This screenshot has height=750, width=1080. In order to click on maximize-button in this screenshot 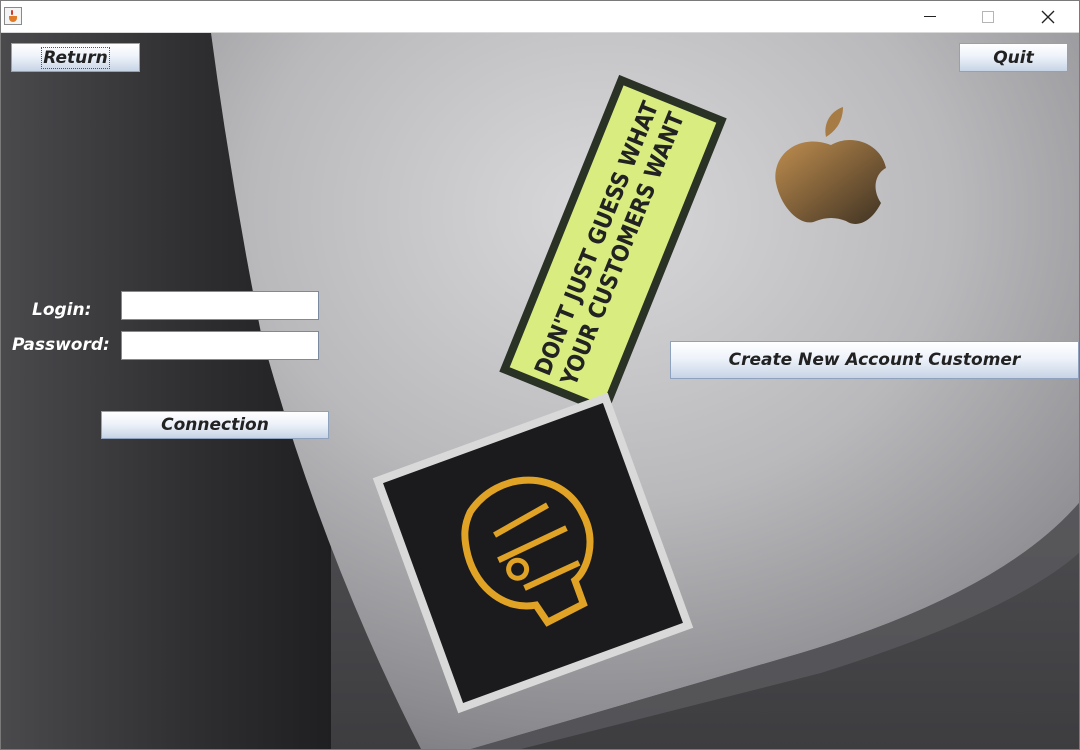, I will do `click(988, 16)`.